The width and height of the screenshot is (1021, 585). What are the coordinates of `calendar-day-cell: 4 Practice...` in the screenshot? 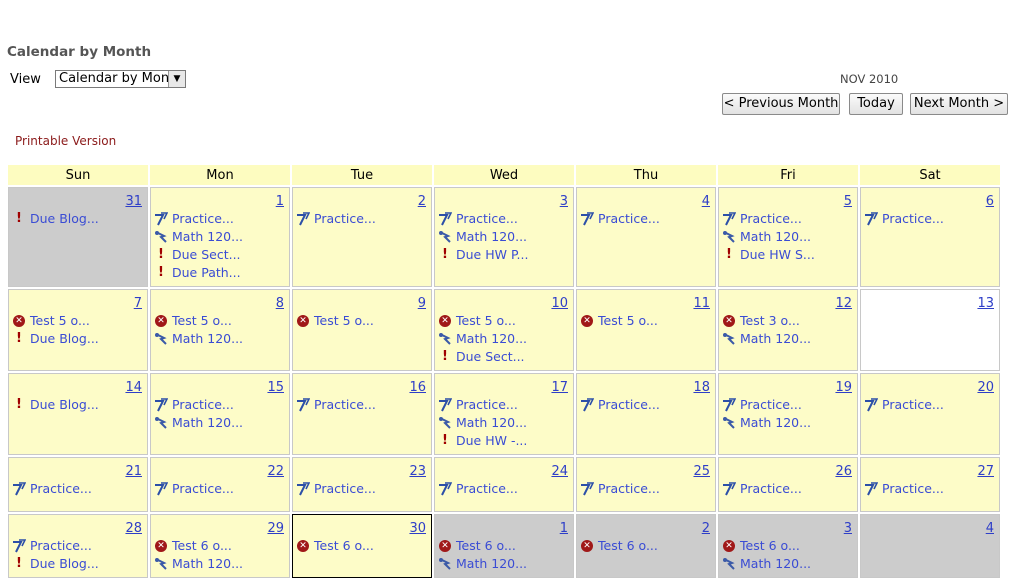 It's located at (646, 237).